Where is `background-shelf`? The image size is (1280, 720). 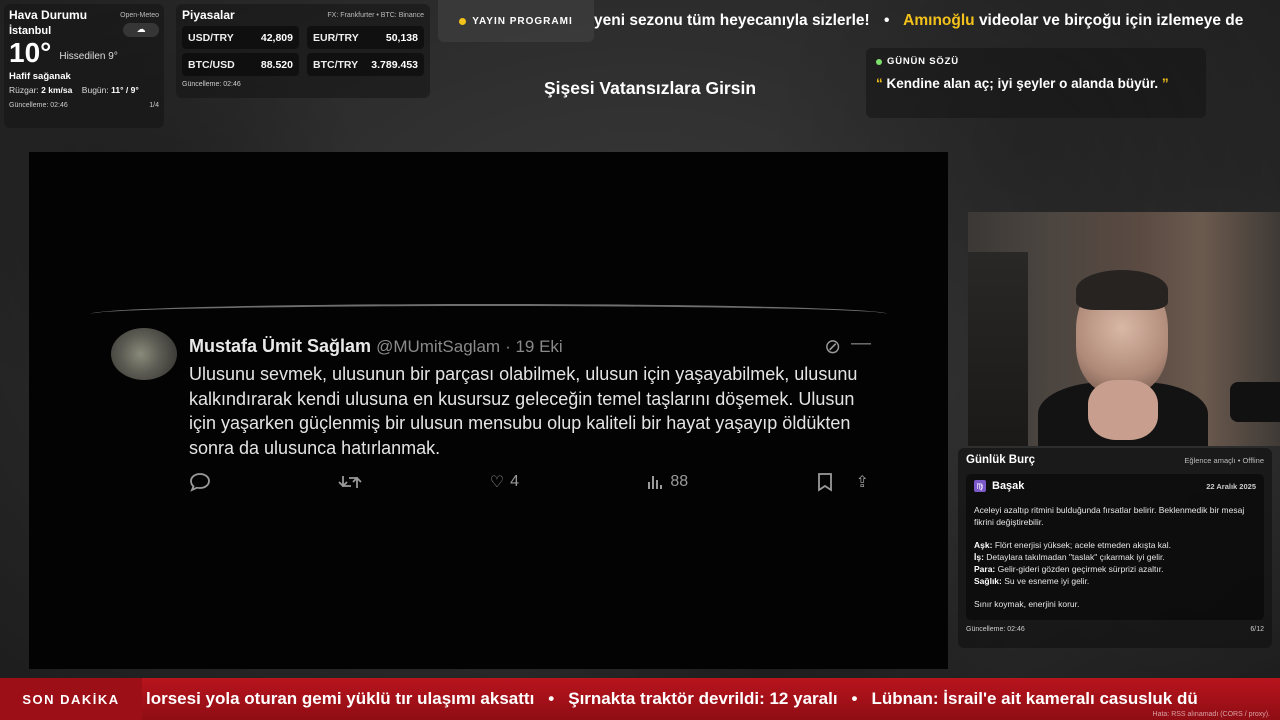 background-shelf is located at coordinates (998, 349).